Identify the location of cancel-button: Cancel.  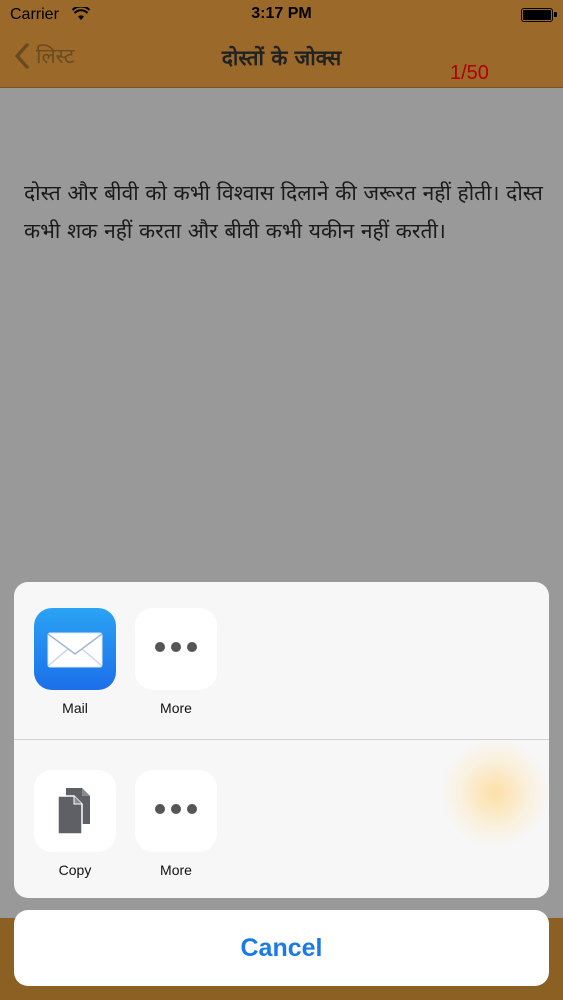
(281, 948).